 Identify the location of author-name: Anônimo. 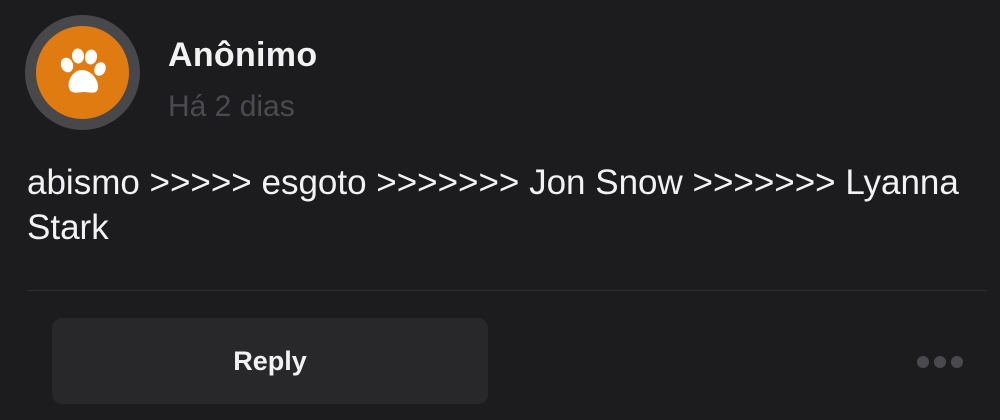
(243, 55).